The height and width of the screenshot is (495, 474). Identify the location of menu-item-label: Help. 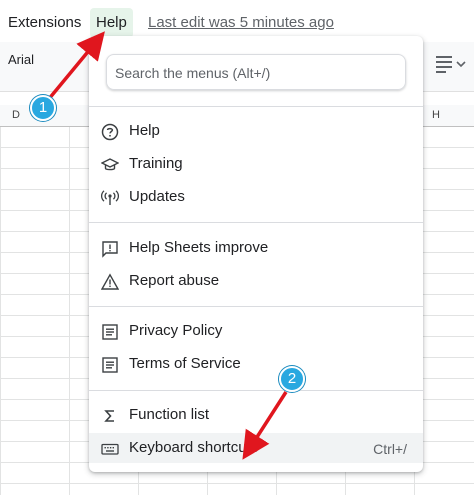
(144, 130).